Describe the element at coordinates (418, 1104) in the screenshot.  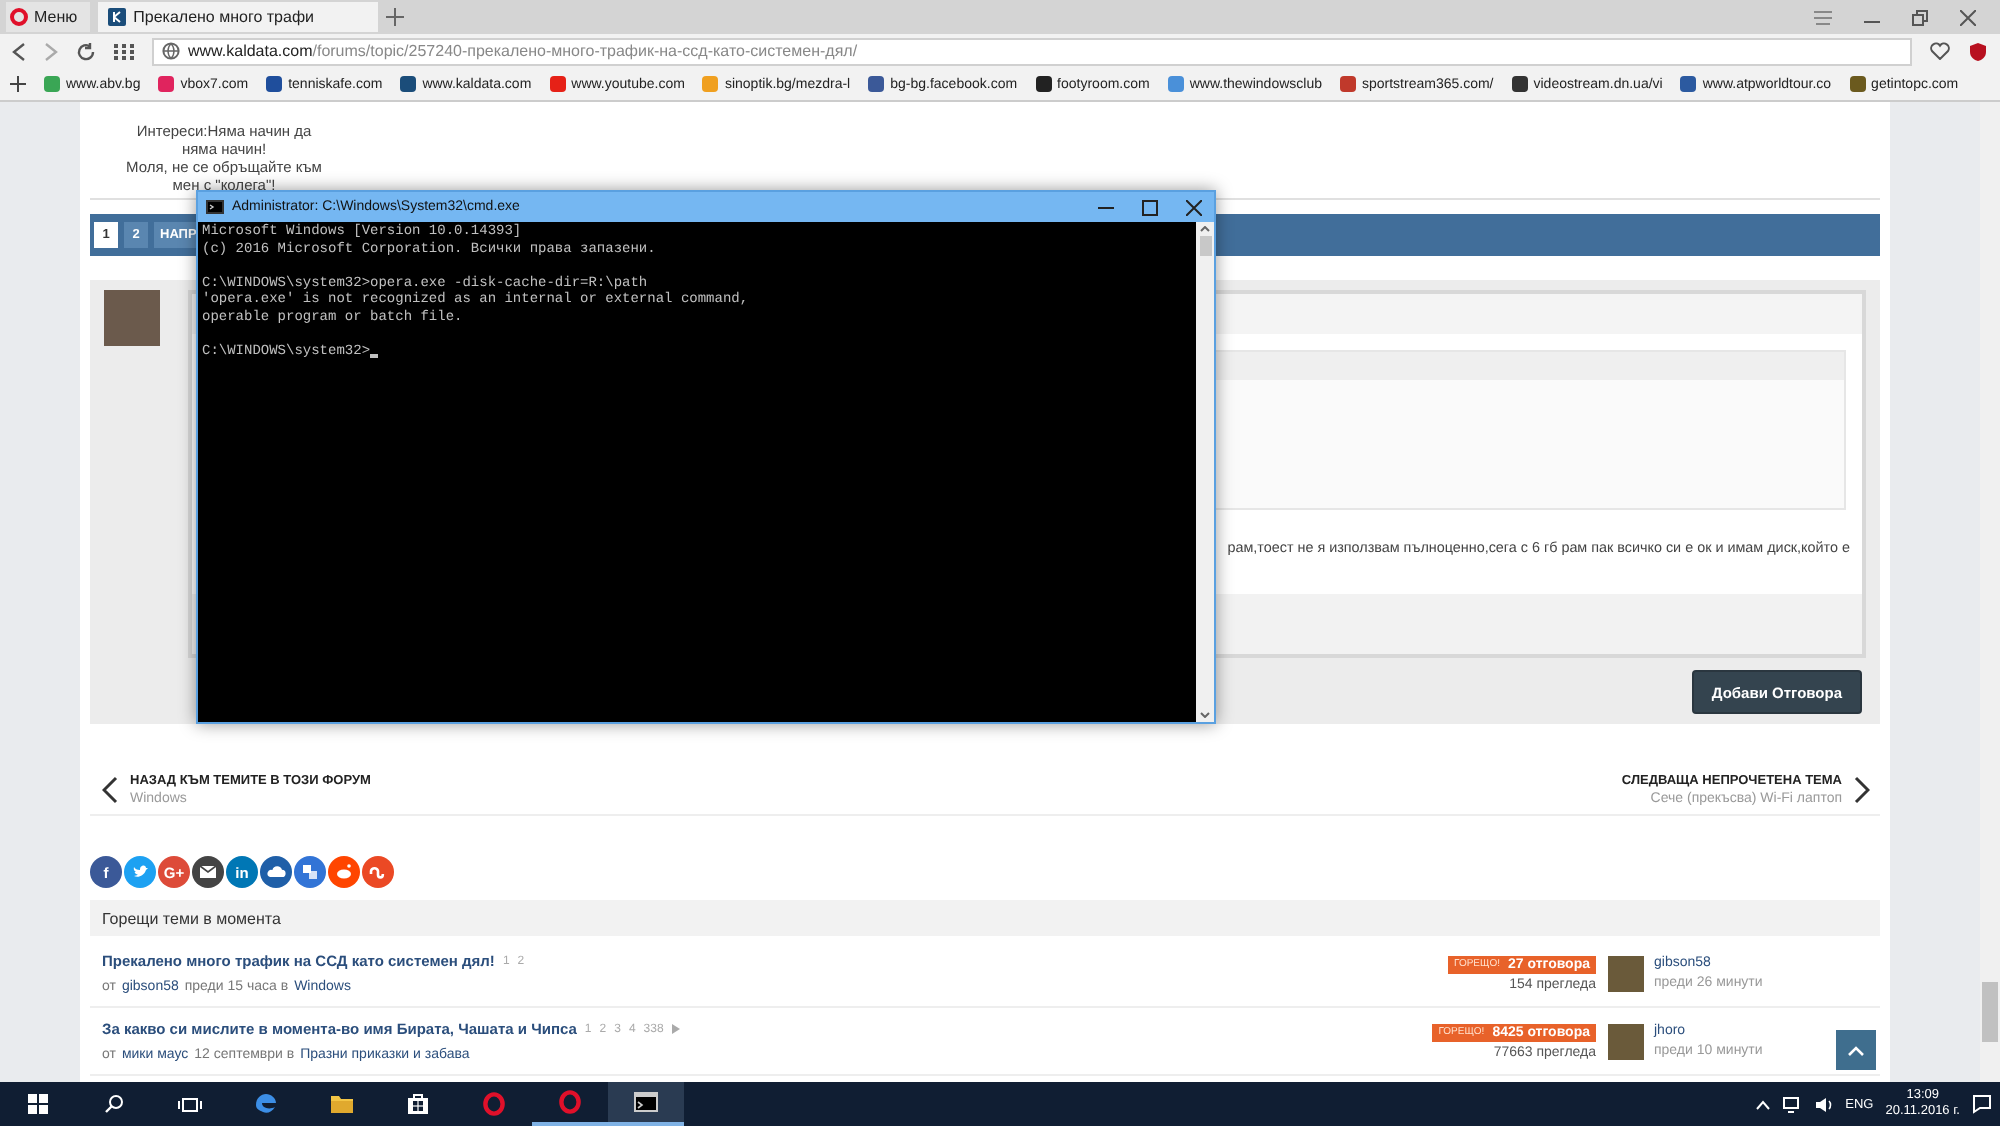
I see `shopping-bag-icon` at that location.